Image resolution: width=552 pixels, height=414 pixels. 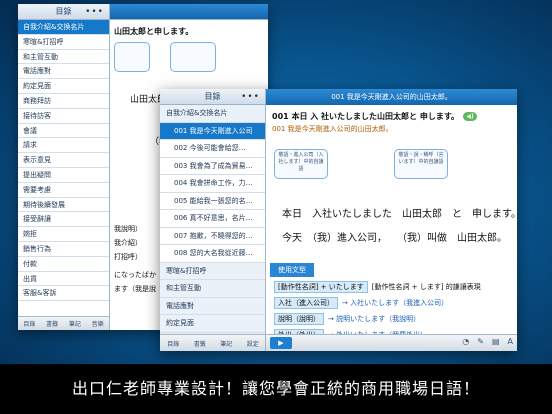 What do you see at coordinates (470, 116) in the screenshot?
I see `speaker-icon: ◀)` at bounding box center [470, 116].